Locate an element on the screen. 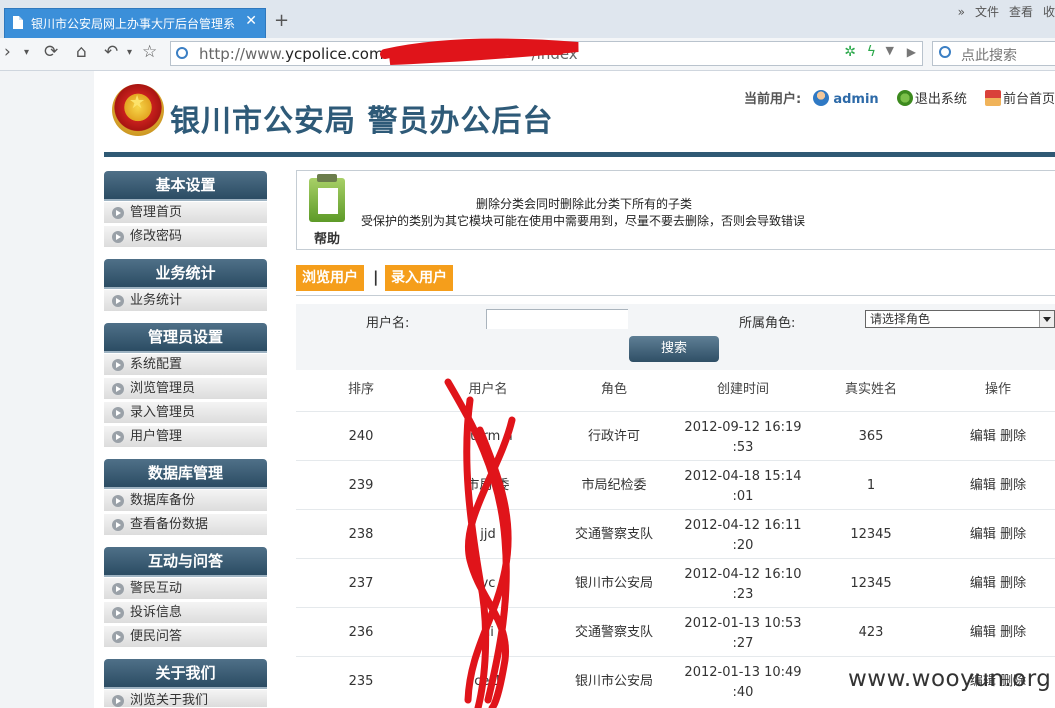  sidebar-group-database: 数据库管理 is located at coordinates (185, 473).